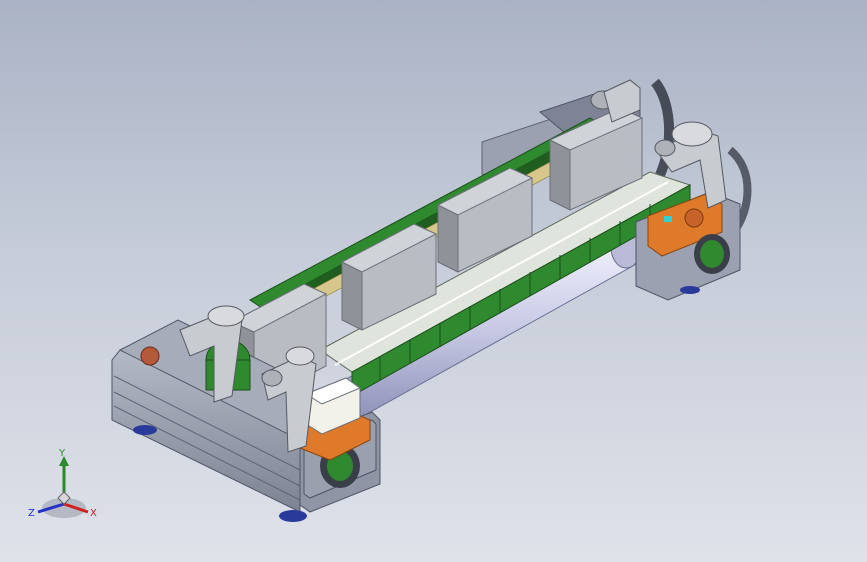 The width and height of the screenshot is (867, 562). I want to click on z-axis-label: Z, so click(31, 513).